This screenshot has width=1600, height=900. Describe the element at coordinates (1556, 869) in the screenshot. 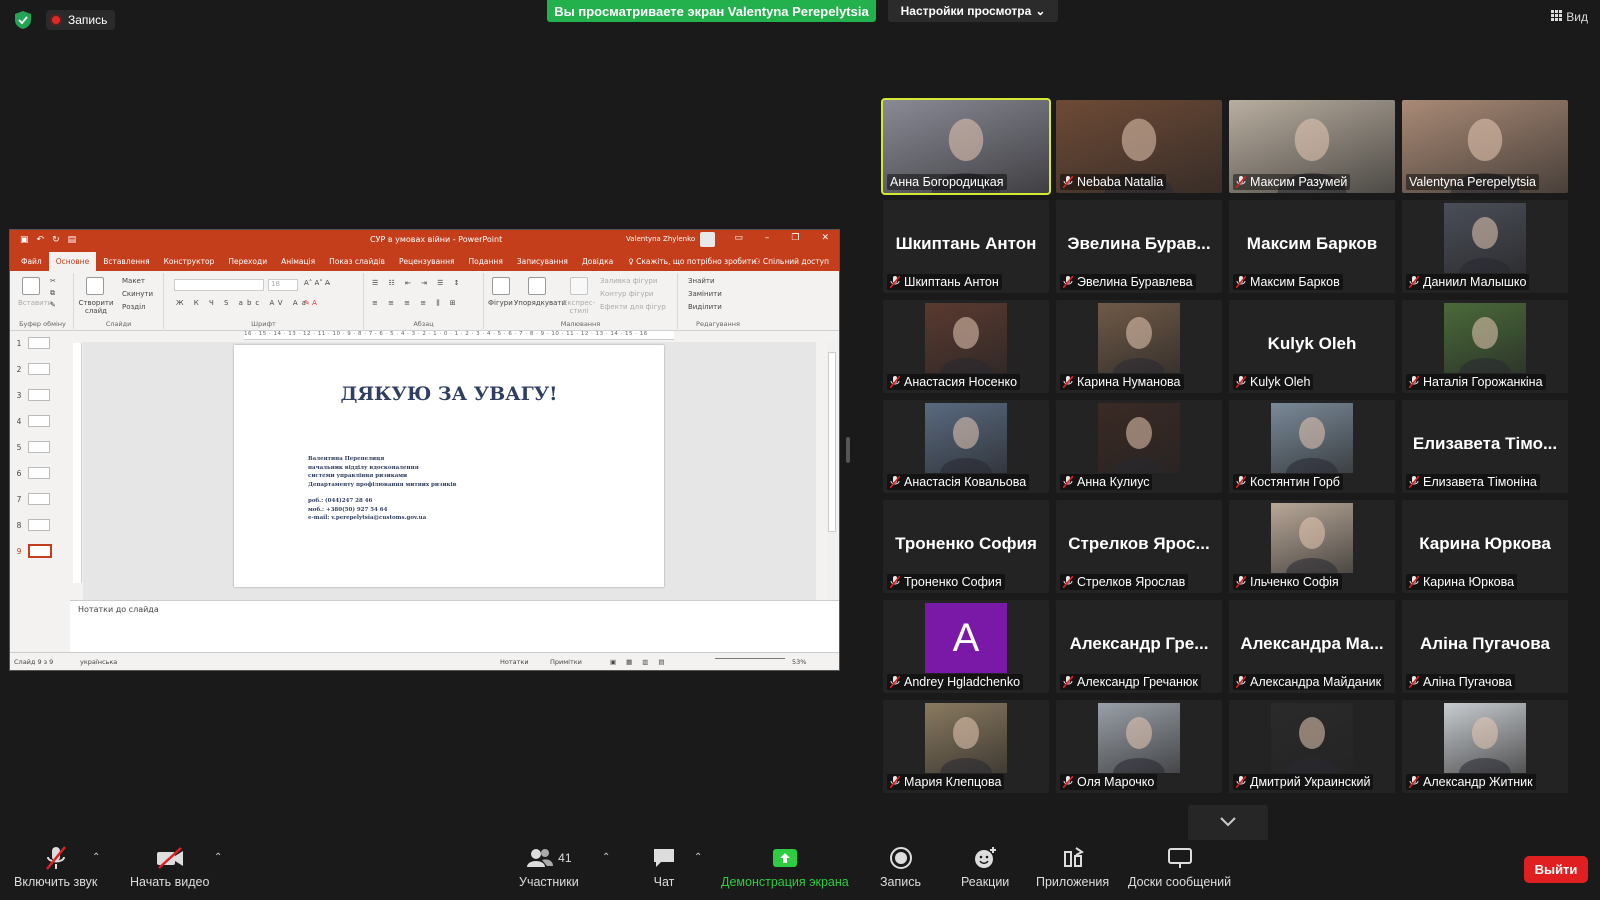

I see `leave-button: Выйти` at that location.